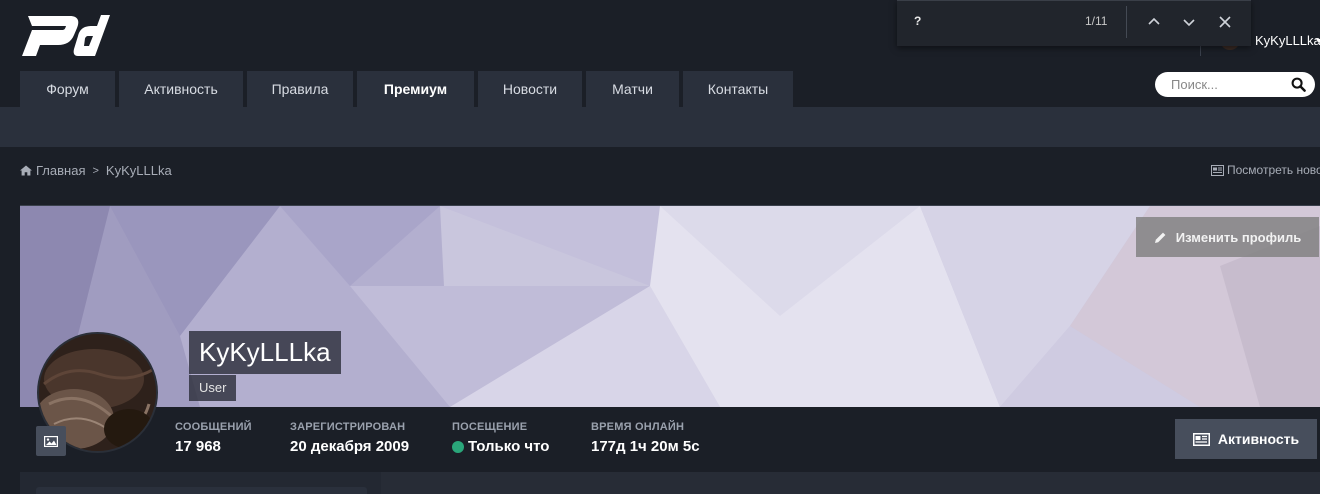 Image resolution: width=1320 pixels, height=494 pixels. Describe the element at coordinates (850, 483) in the screenshot. I see `content-area` at that location.